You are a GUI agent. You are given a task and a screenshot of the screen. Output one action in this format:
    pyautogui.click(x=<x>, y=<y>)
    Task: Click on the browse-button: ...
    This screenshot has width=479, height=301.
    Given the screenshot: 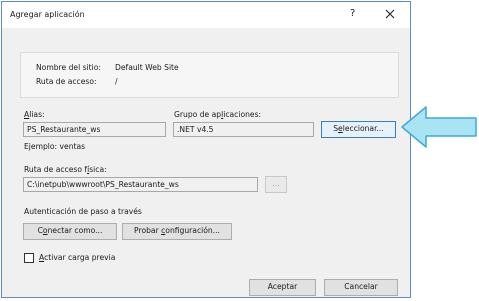 What is the action you would take?
    pyautogui.click(x=276, y=184)
    